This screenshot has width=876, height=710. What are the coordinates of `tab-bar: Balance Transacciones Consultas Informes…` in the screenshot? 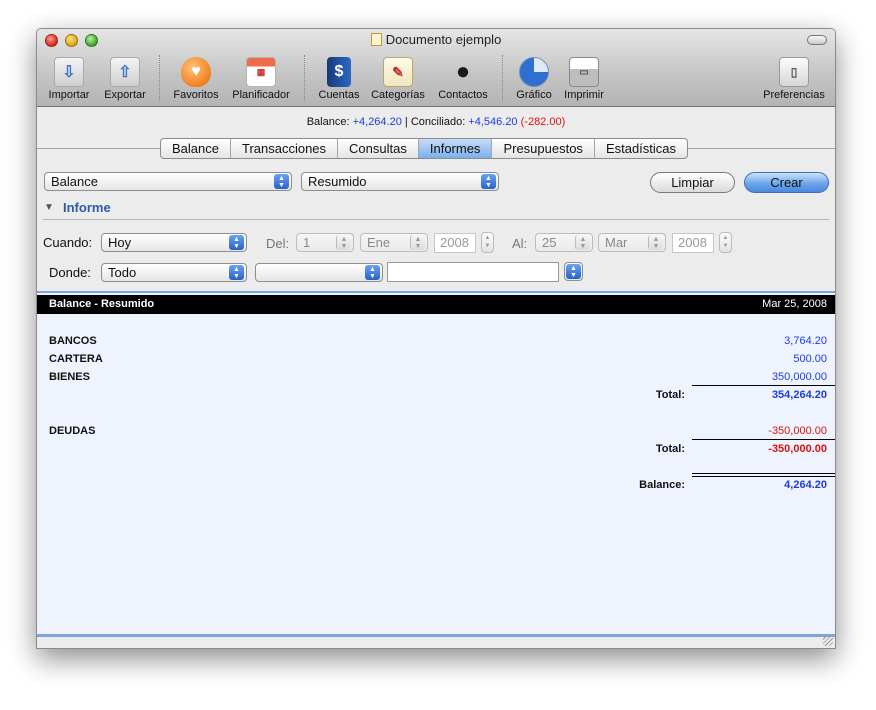 It's located at (424, 148).